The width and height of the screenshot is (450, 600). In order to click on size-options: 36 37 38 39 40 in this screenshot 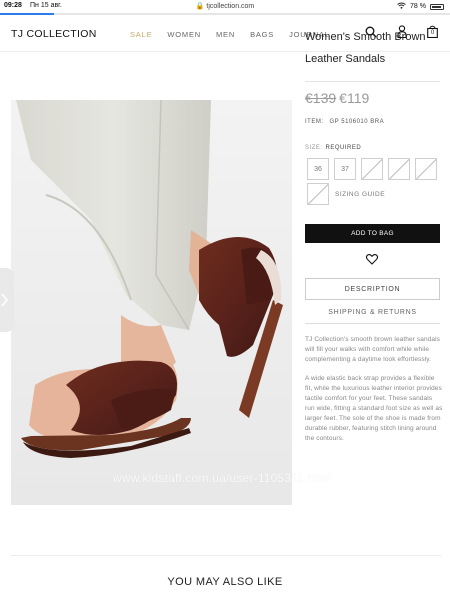, I will do `click(372, 169)`.